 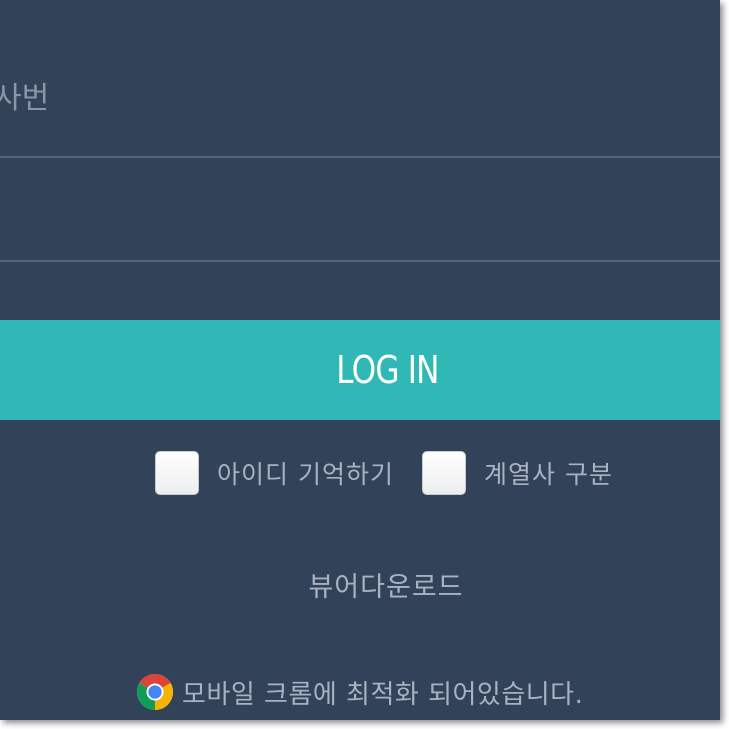 I want to click on login-button: LOG IN, so click(x=360, y=370).